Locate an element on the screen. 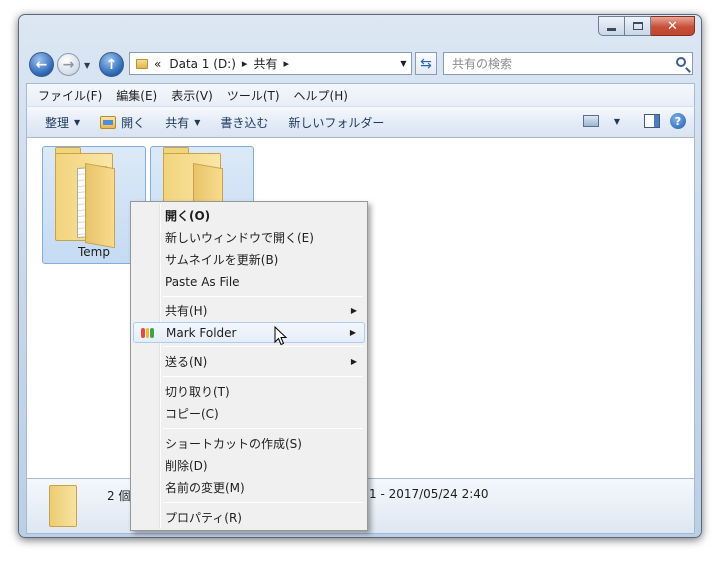 The height and width of the screenshot is (561, 723). minimize-icon is located at coordinates (611, 29).